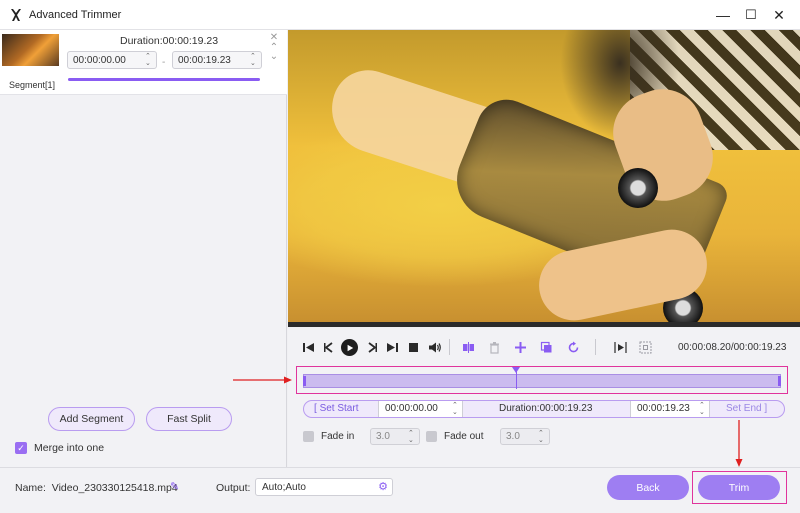 This screenshot has height=513, width=800. I want to click on app-logo-icon, so click(16, 15).